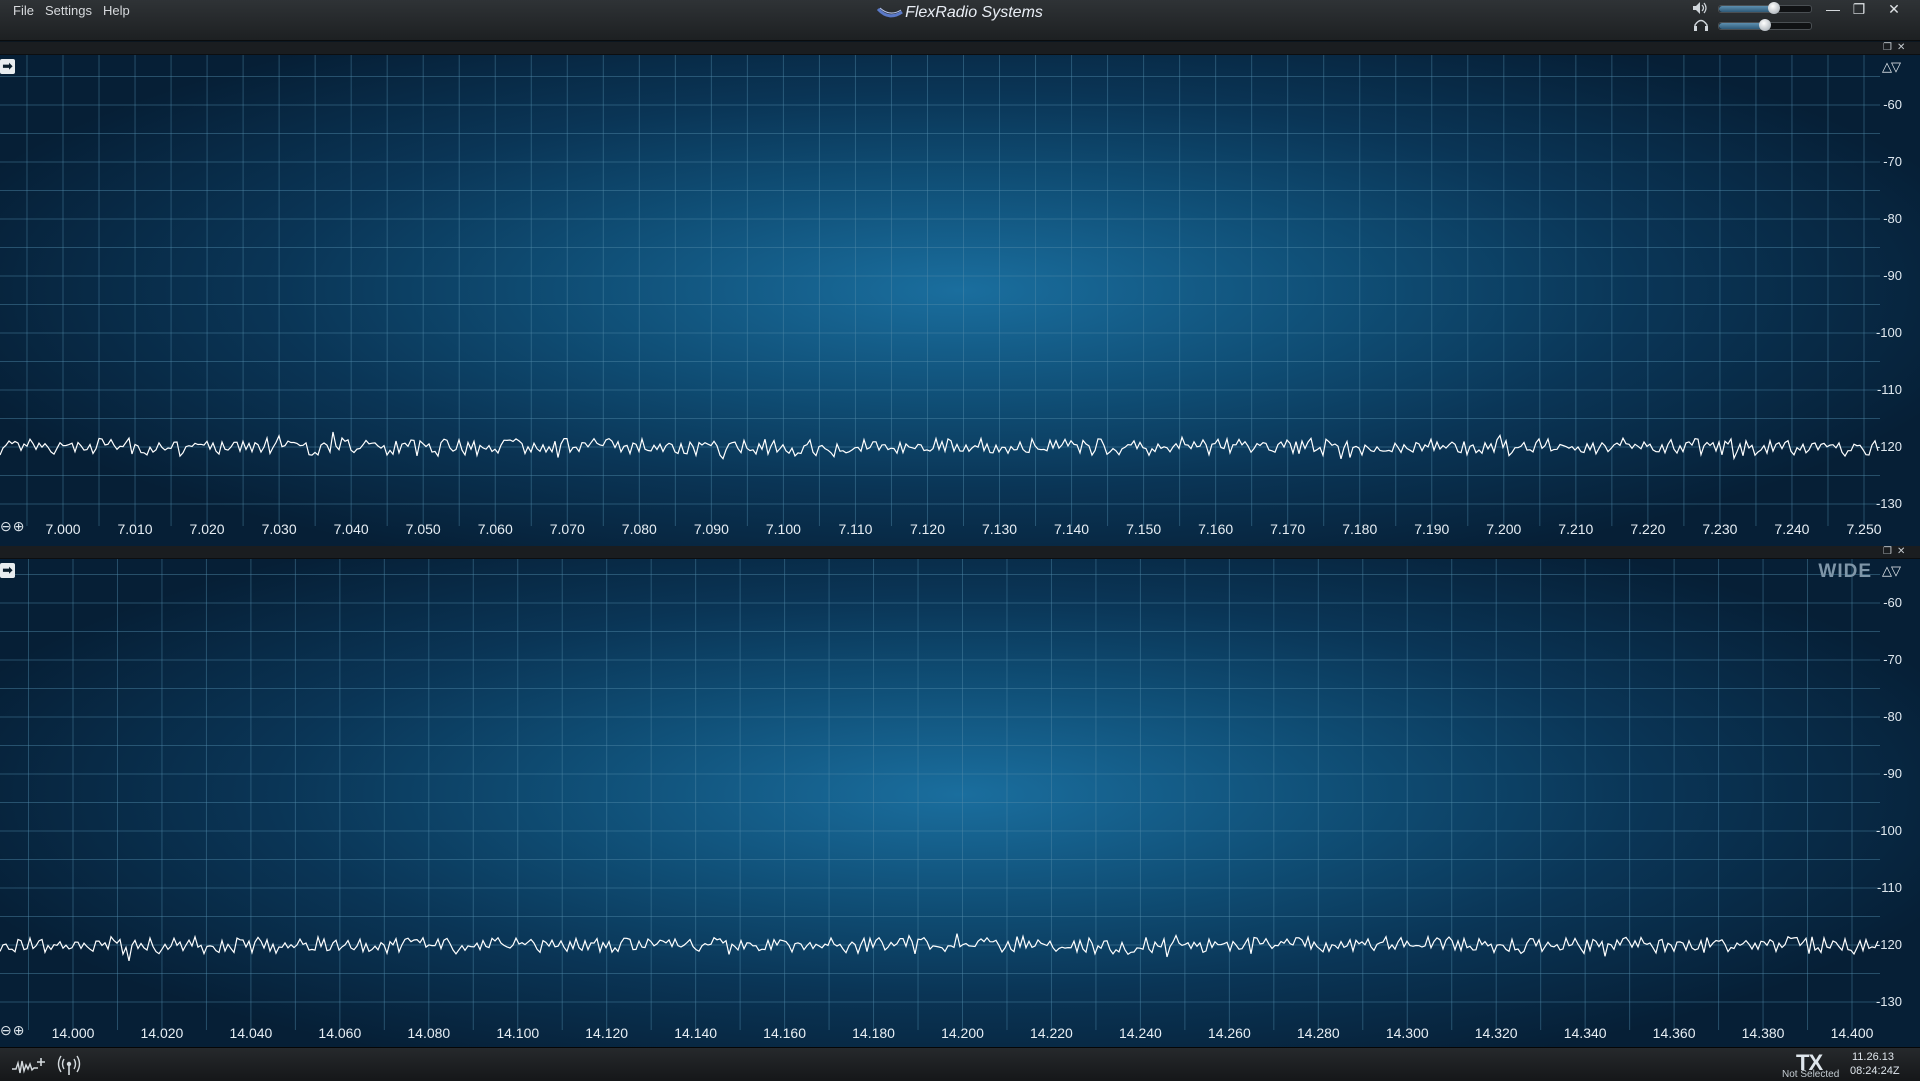 The image size is (1920, 1081). What do you see at coordinates (1845, 571) in the screenshot?
I see `wide-label: WIDE` at bounding box center [1845, 571].